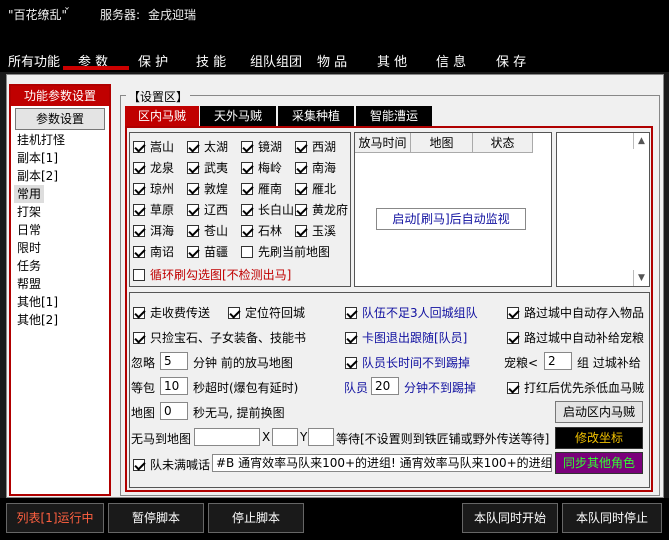  Describe the element at coordinates (238, 116) in the screenshot. I see `tab-outer-bandits: 天外马贼` at that location.